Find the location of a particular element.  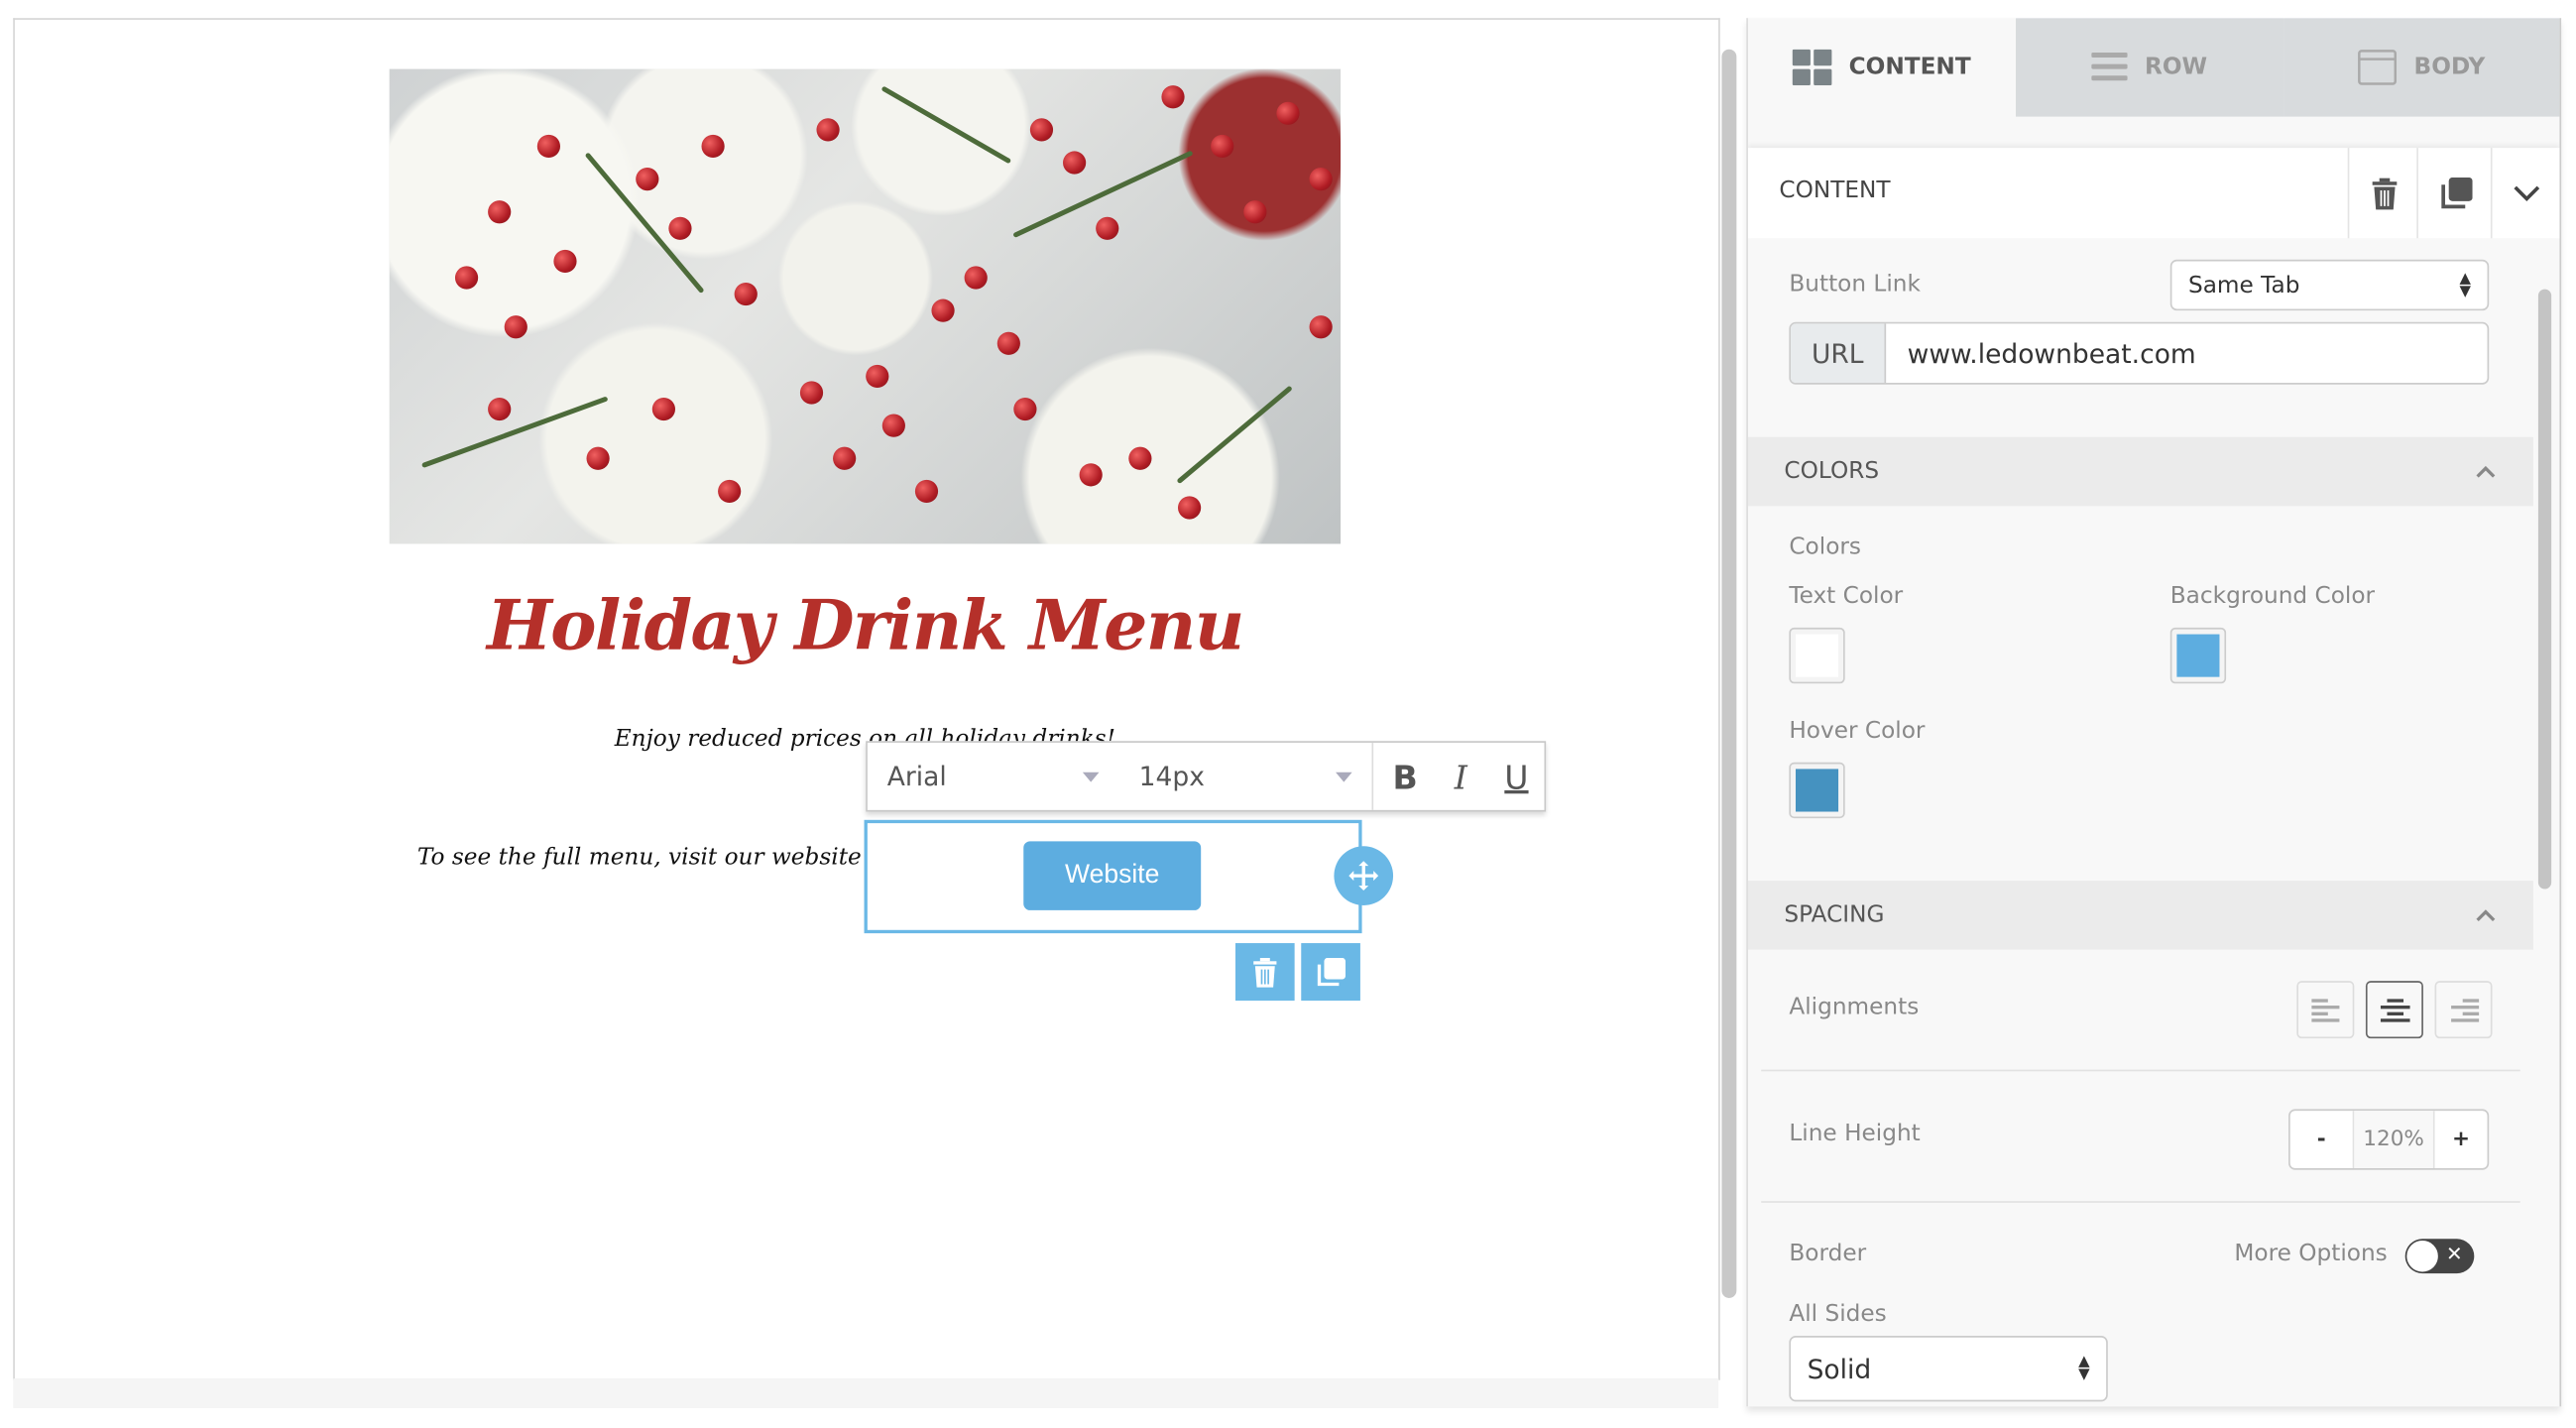

block-duplicate-button is located at coordinates (1330, 972).